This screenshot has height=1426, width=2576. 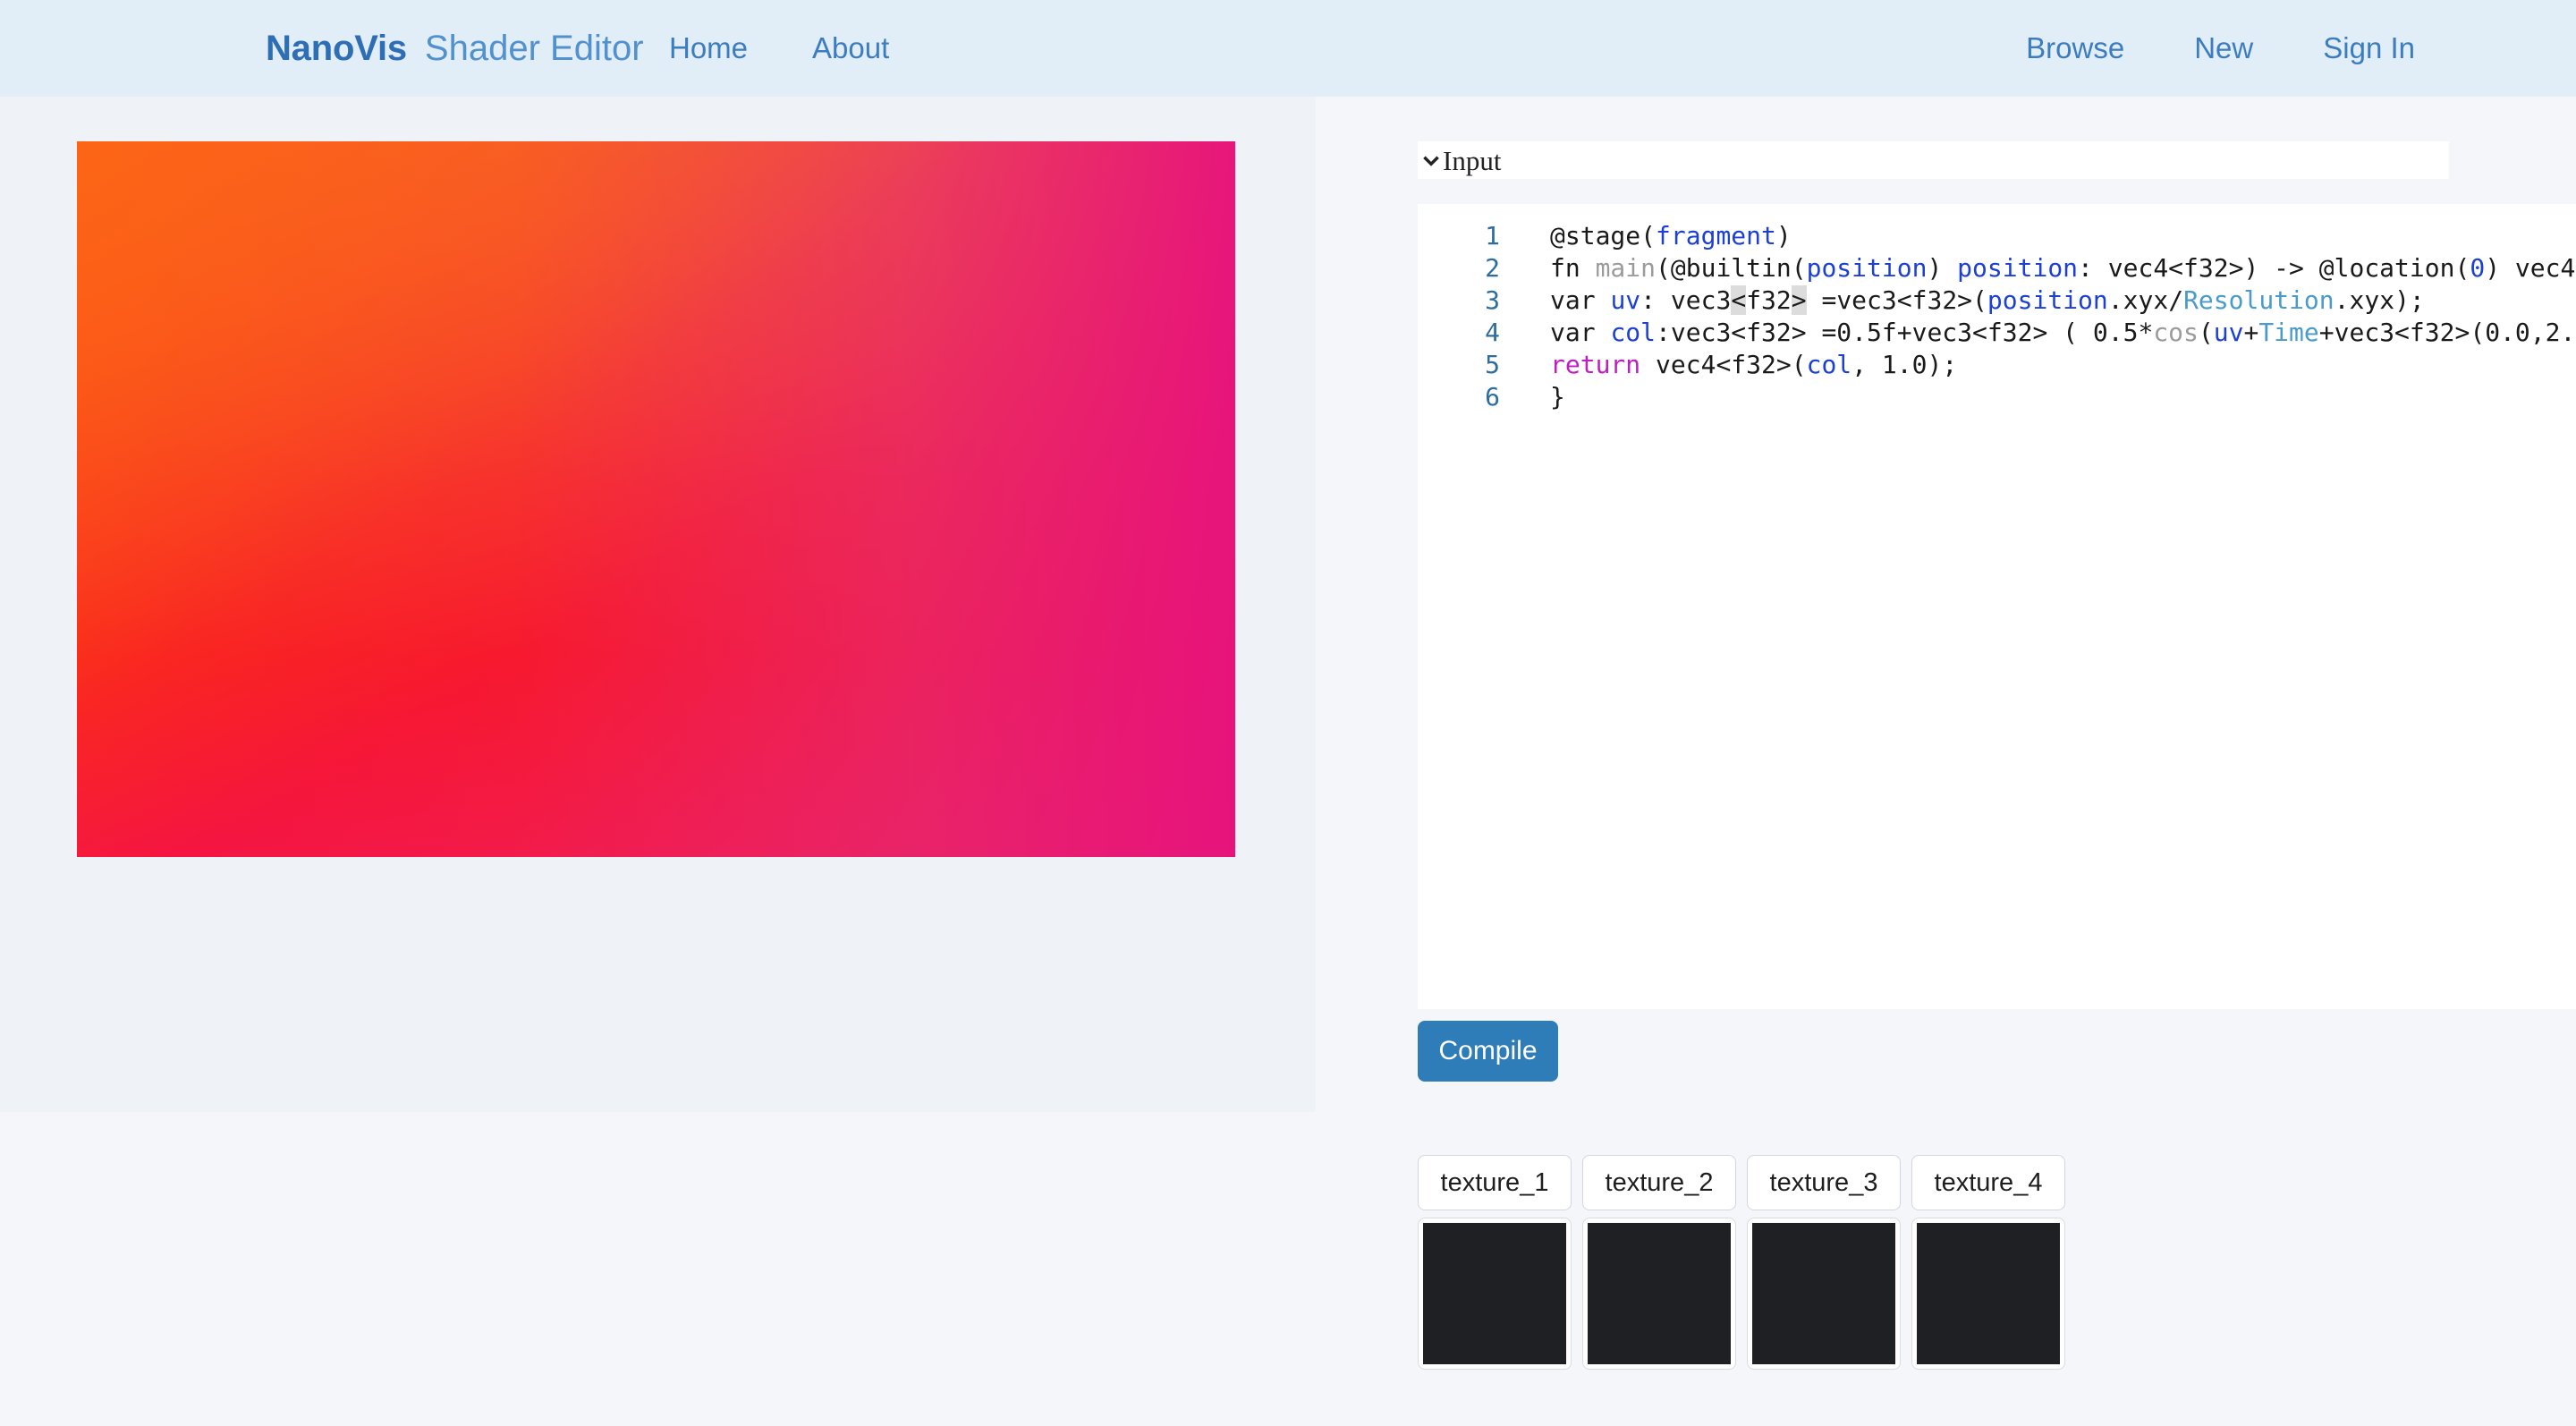 I want to click on line-number: 2, so click(x=1492, y=268).